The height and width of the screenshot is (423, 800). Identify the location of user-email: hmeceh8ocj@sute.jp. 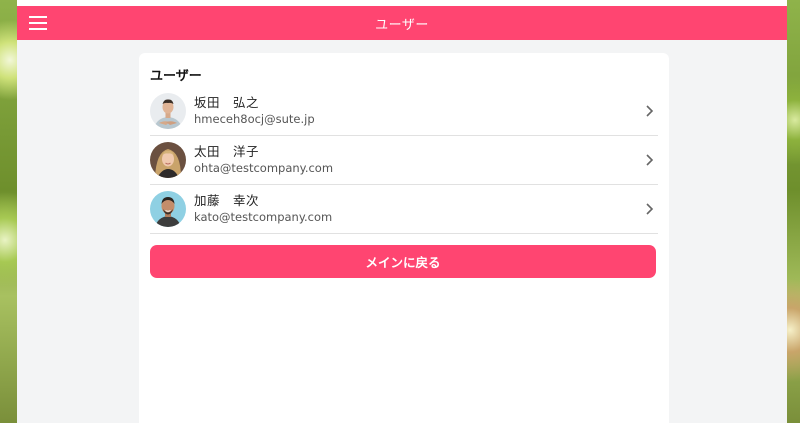
(254, 119).